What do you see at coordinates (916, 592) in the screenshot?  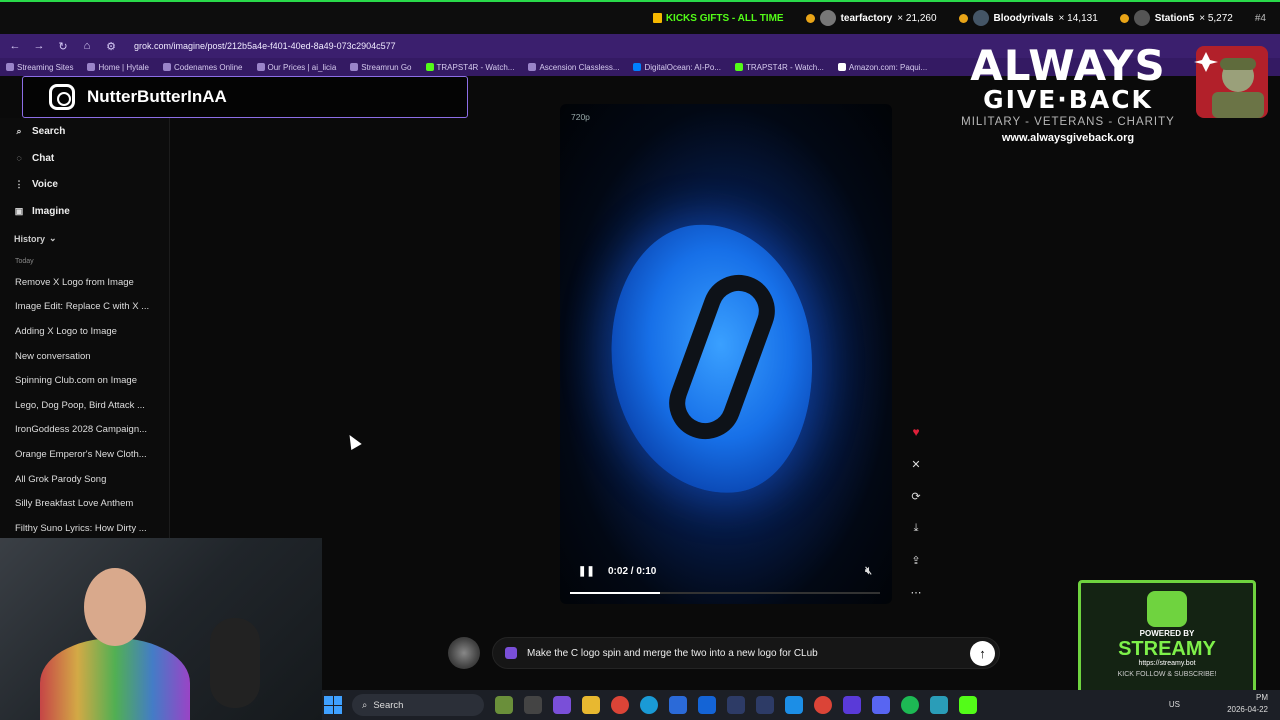 I see `more-icon: ⋯` at bounding box center [916, 592].